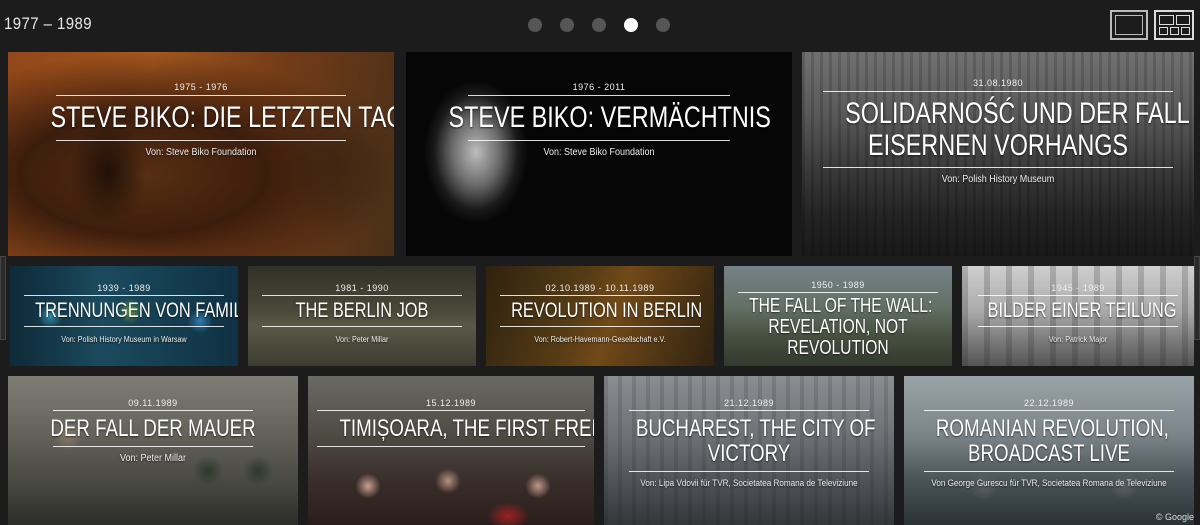 The height and width of the screenshot is (525, 1200). Describe the element at coordinates (1078, 340) in the screenshot. I see `tile-author: Von: Patrick Major` at that location.